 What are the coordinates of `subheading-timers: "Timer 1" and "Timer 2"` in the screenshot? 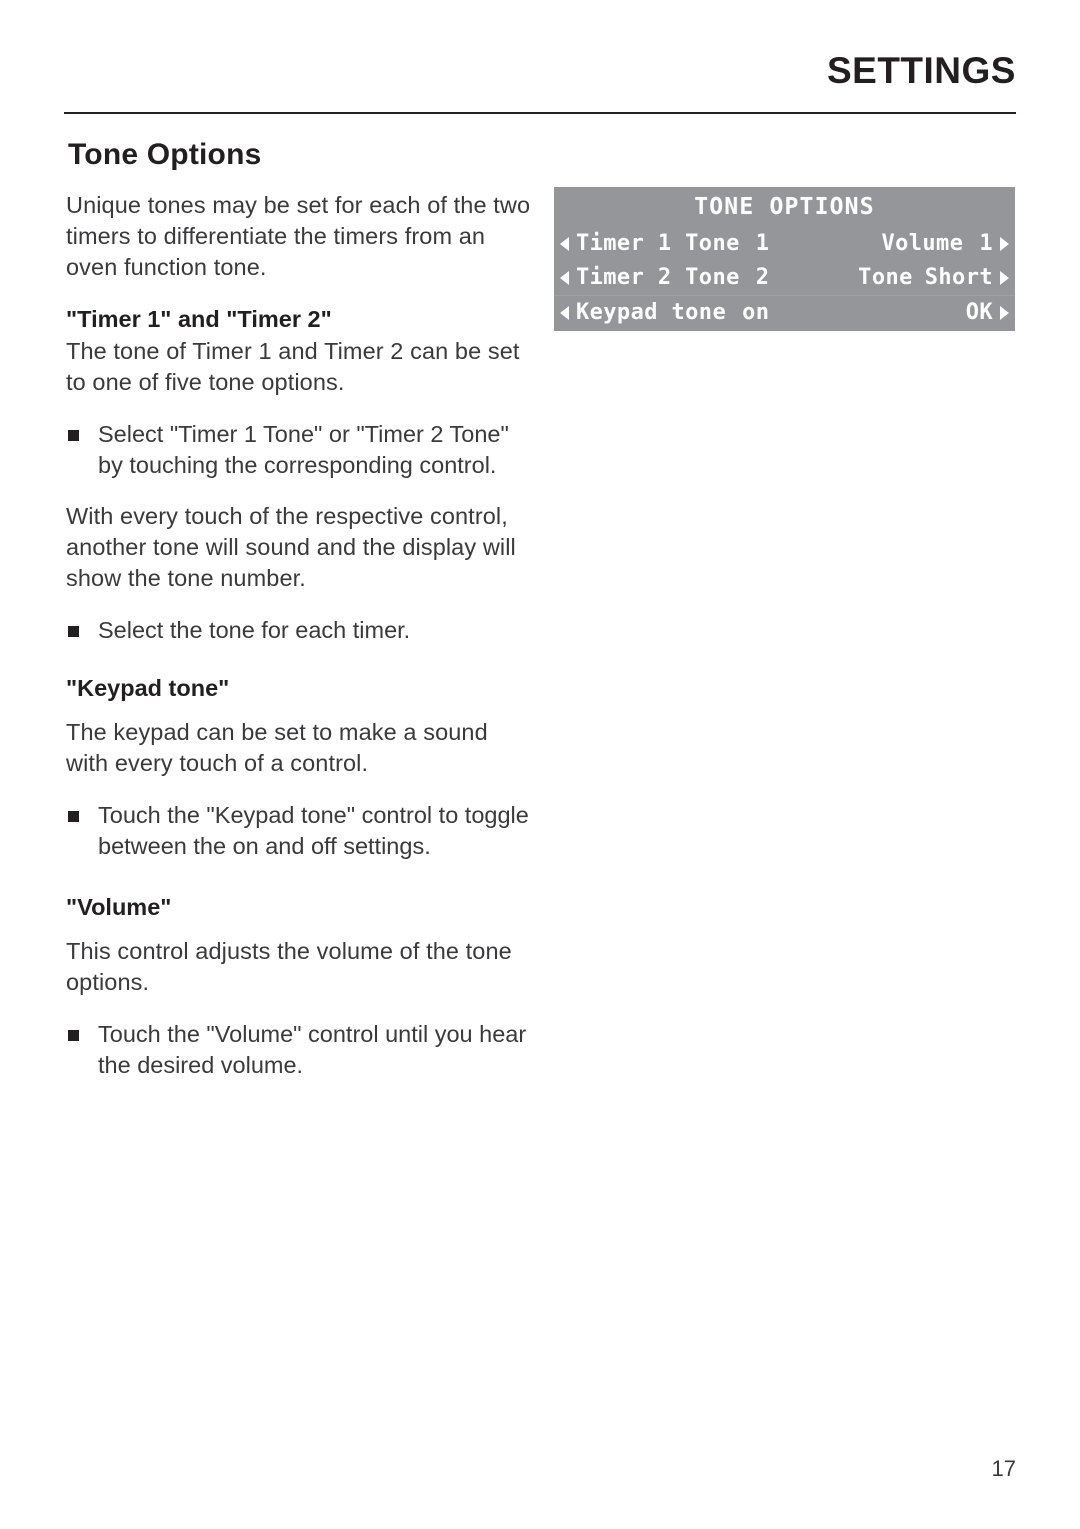 It's located at (199, 319).